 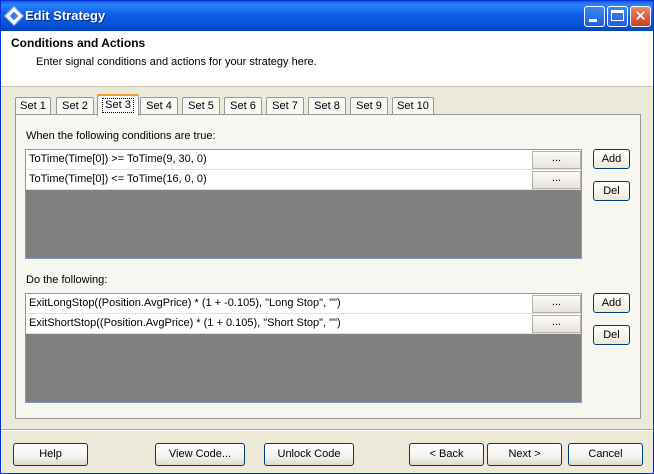 What do you see at coordinates (327, 16) in the screenshot?
I see `title-bar: Edit Strategy ✕` at bounding box center [327, 16].